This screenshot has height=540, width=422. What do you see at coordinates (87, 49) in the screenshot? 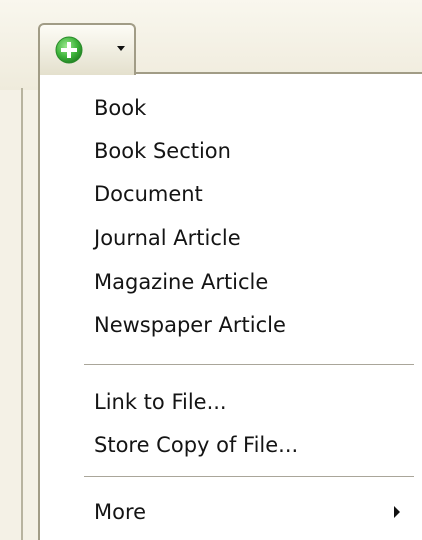
I see `new-item-button` at bounding box center [87, 49].